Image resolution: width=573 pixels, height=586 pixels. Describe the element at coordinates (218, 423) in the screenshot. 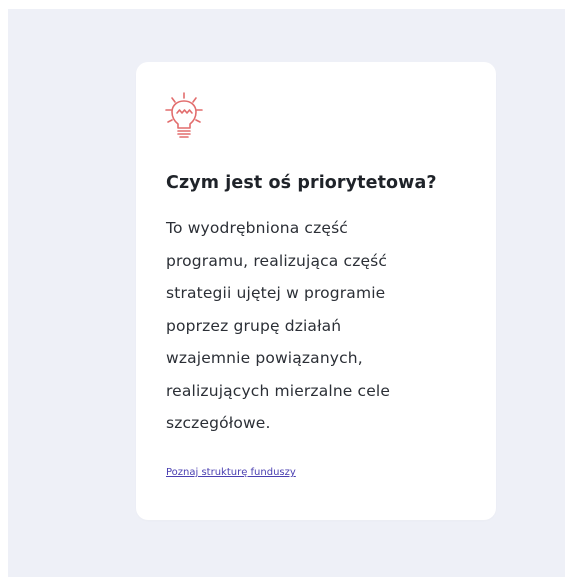

I see `description-line: szczegółowe.` at that location.